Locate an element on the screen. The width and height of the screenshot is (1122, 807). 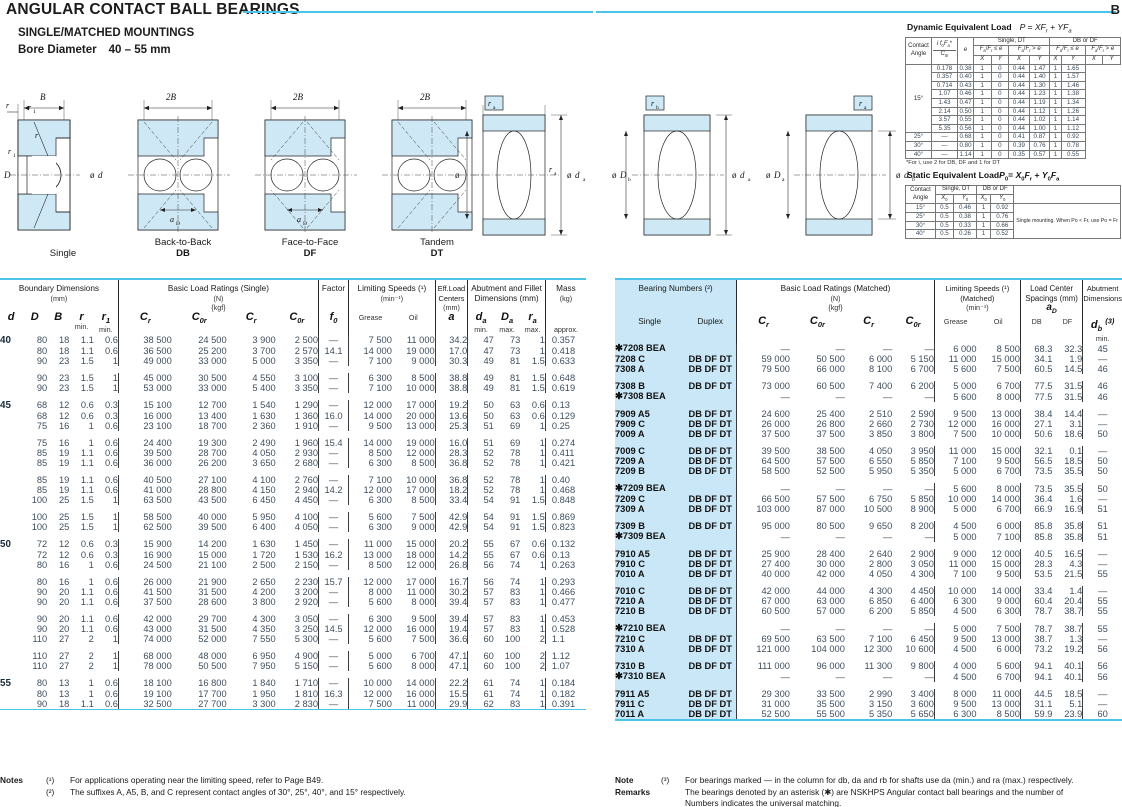
cell: 9 500 is located at coordinates (423, 618).